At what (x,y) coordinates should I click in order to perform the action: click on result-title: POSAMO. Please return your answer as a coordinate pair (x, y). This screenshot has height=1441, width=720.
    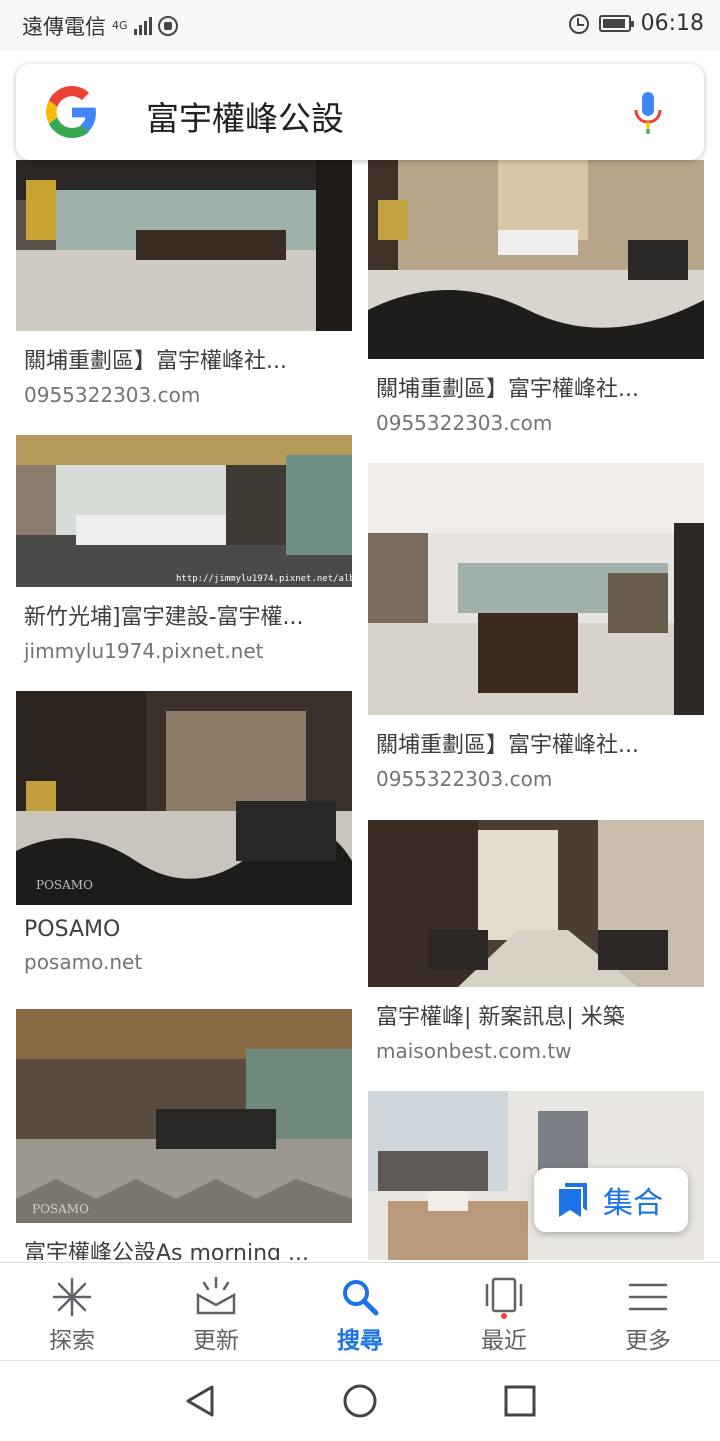
    Looking at the image, I should click on (188, 929).